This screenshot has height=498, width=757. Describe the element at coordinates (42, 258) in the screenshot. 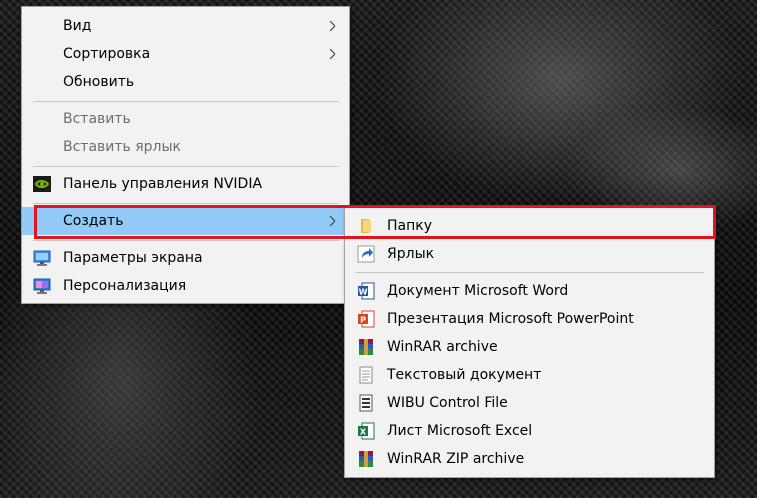

I see `display-settings-icon` at that location.